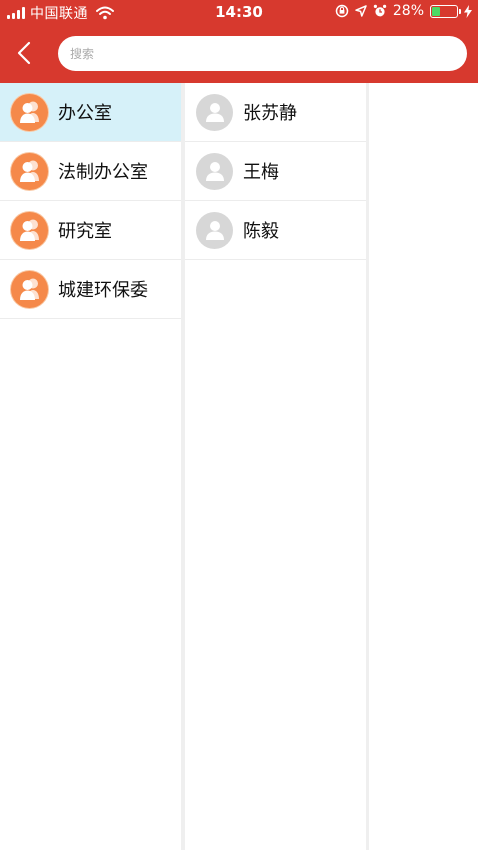 This screenshot has width=478, height=850. I want to click on location-icon, so click(361, 11).